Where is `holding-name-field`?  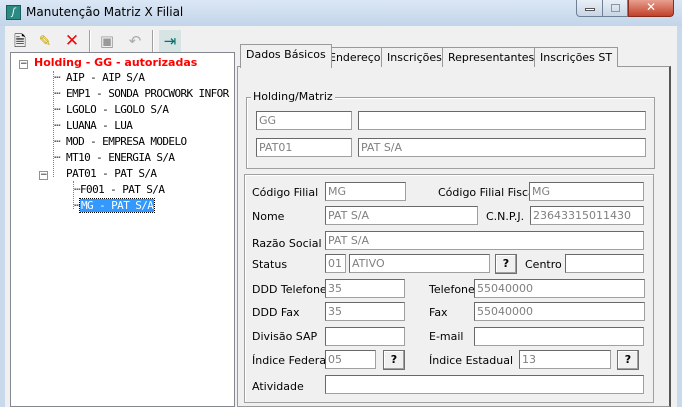 holding-name-field is located at coordinates (502, 120).